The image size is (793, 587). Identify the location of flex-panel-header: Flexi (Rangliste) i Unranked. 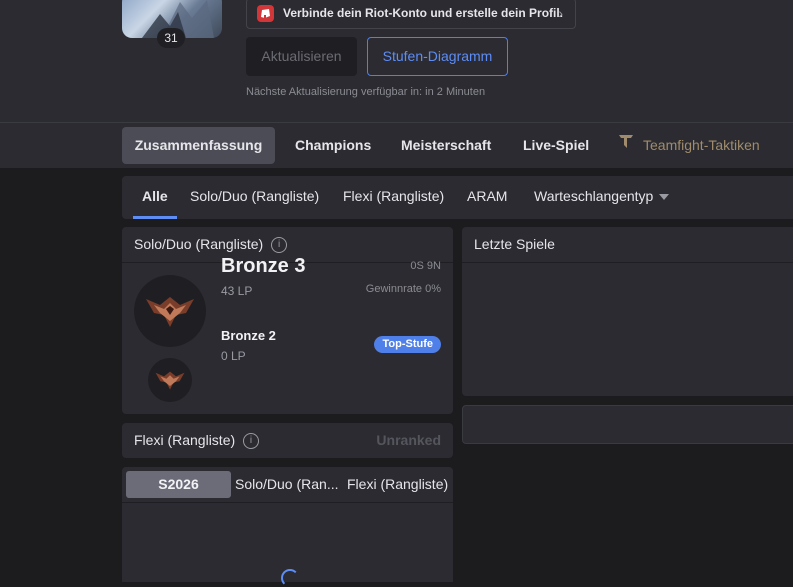
(287, 440).